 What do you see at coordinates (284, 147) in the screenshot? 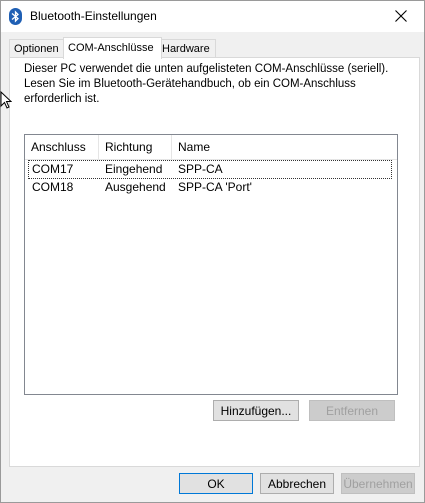
I see `column-header-name: Name` at bounding box center [284, 147].